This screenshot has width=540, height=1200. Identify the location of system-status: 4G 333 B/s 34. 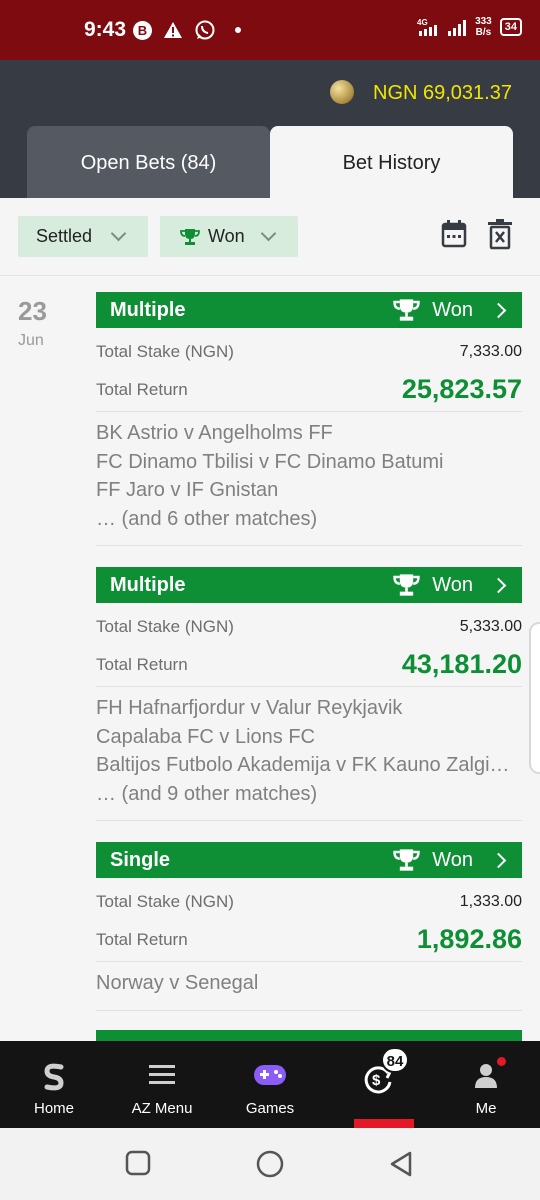
(469, 27).